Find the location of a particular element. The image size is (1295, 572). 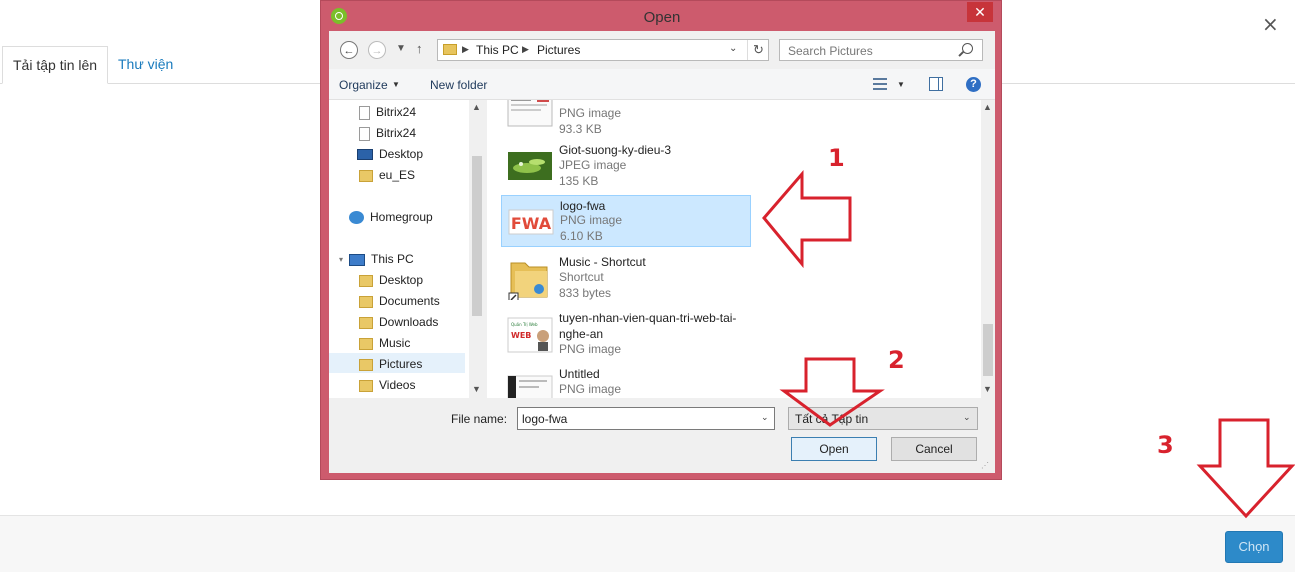

annotation-arrow-left-icon is located at coordinates (807, 219).